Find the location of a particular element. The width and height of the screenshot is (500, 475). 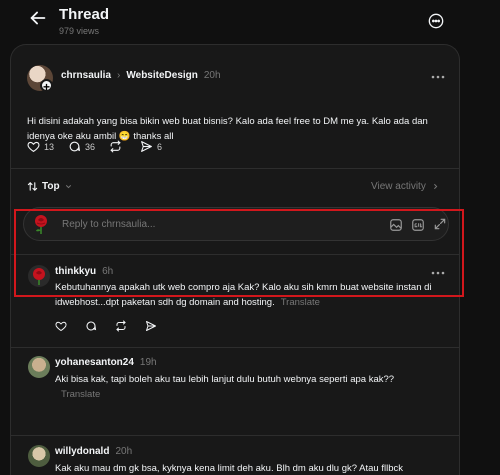

page-title: Thread is located at coordinates (84, 14).